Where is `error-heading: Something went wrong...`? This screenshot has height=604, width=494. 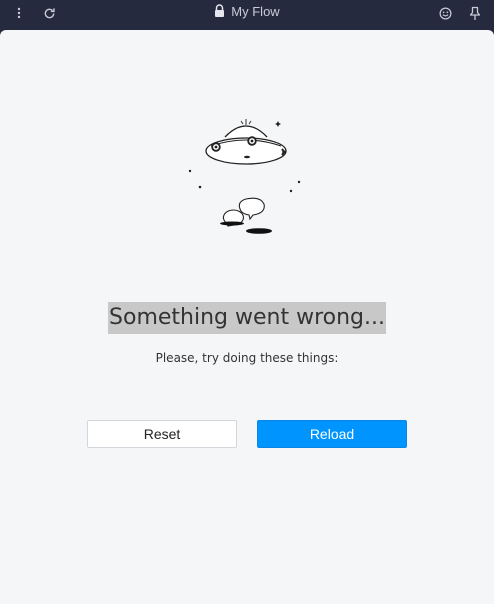 error-heading: Something went wrong... is located at coordinates (247, 318).